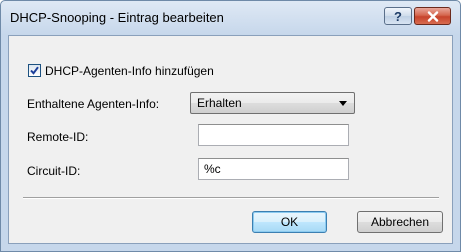 The width and height of the screenshot is (461, 252). What do you see at coordinates (93, 104) in the screenshot?
I see `agent-info-label: Enthaltene Agenten-Info:` at bounding box center [93, 104].